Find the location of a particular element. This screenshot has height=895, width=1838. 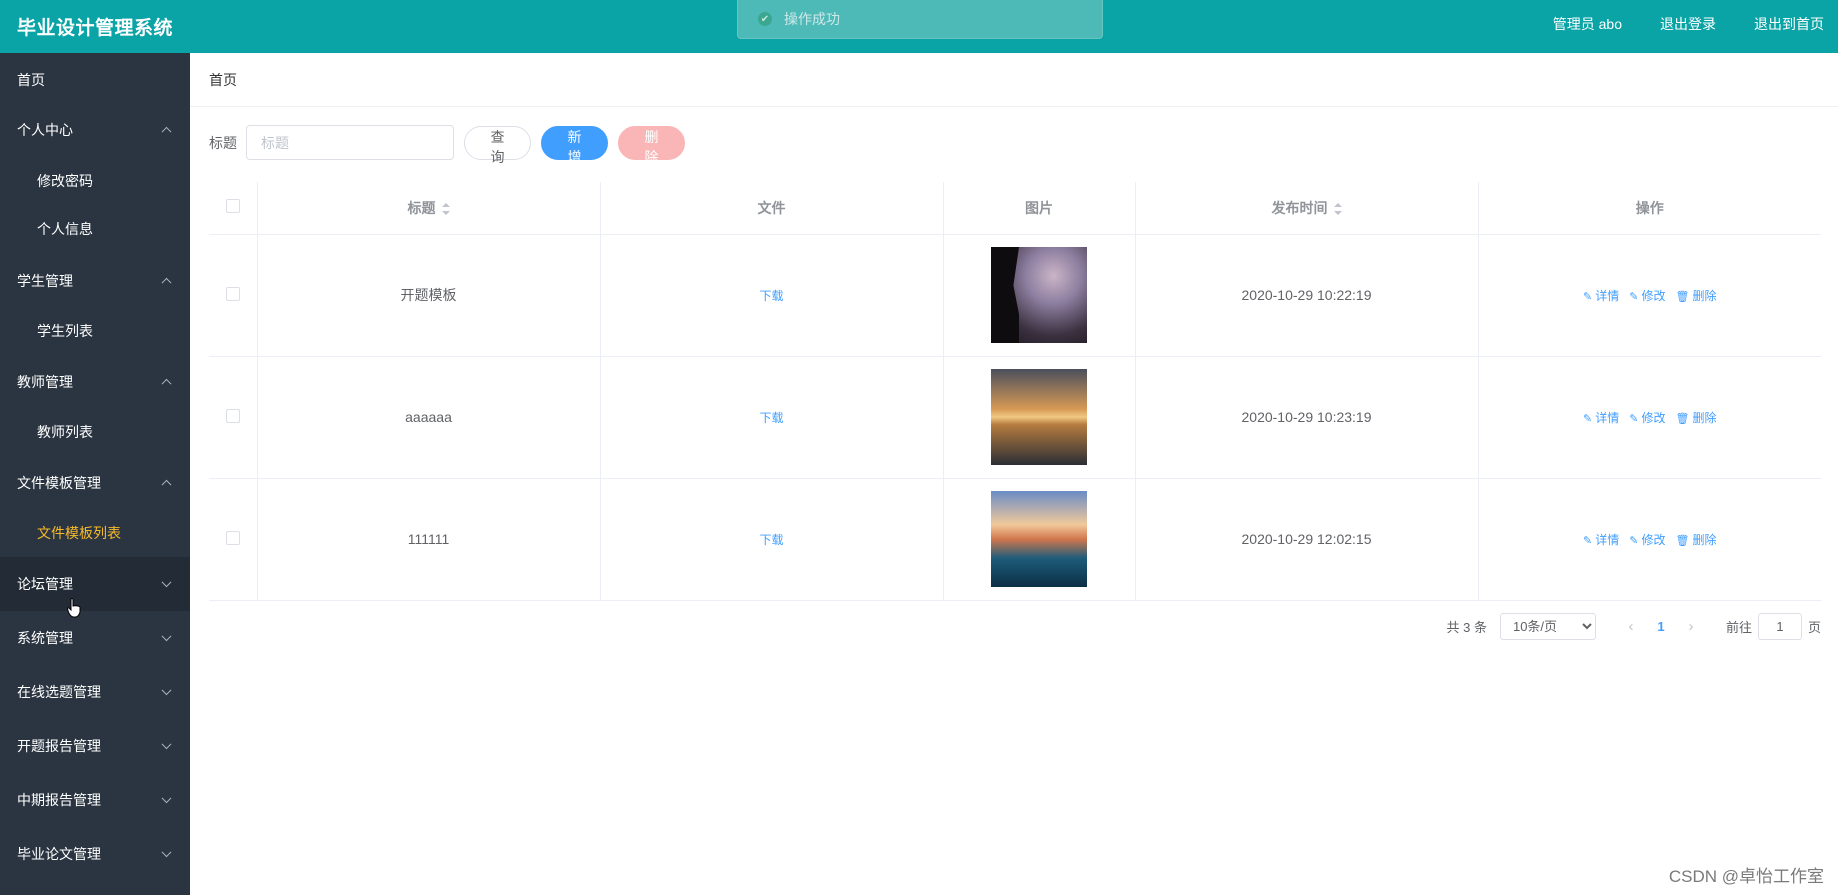

sidebar-item-forum-mgmt: 论坛管理 is located at coordinates (95, 584).